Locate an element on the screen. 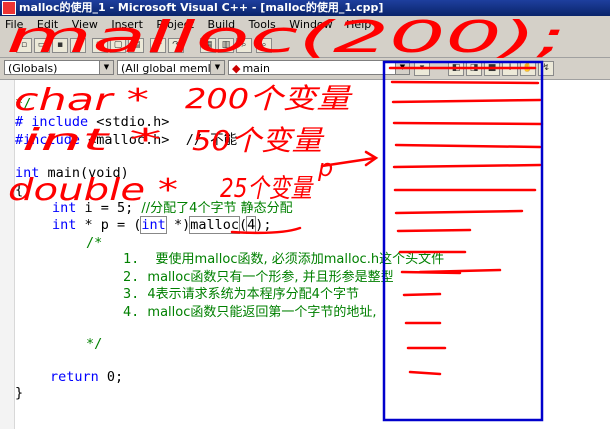 The width and height of the screenshot is (610, 429). open-folder-icon: ▭ is located at coordinates (42, 45).